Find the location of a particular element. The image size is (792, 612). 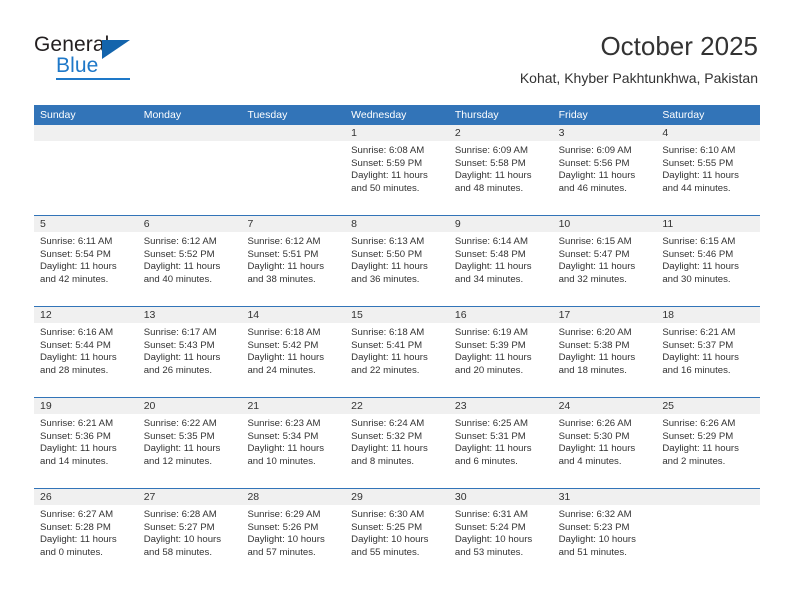

day-detail-line: and 0 minutes. is located at coordinates (71, 552).